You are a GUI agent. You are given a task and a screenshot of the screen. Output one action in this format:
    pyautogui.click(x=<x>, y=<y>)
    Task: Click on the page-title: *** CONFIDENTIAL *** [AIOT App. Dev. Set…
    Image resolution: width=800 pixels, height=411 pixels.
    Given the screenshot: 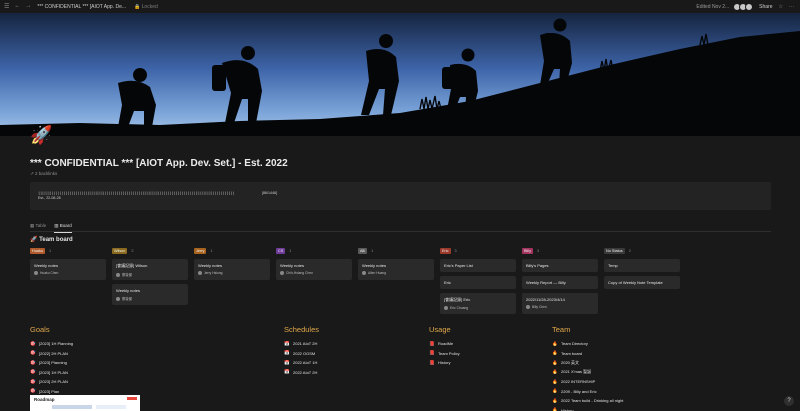 What is the action you would take?
    pyautogui.click(x=159, y=163)
    